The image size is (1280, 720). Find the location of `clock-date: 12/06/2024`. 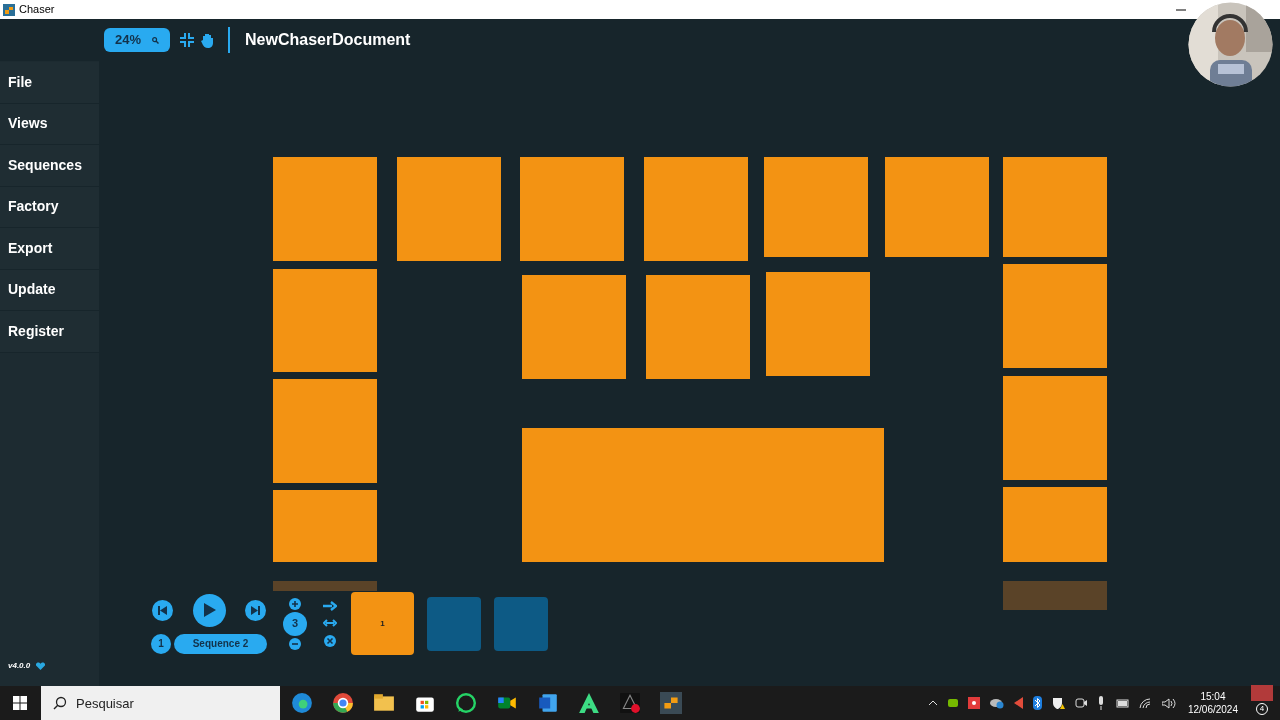

clock-date: 12/06/2024 is located at coordinates (1212, 709).